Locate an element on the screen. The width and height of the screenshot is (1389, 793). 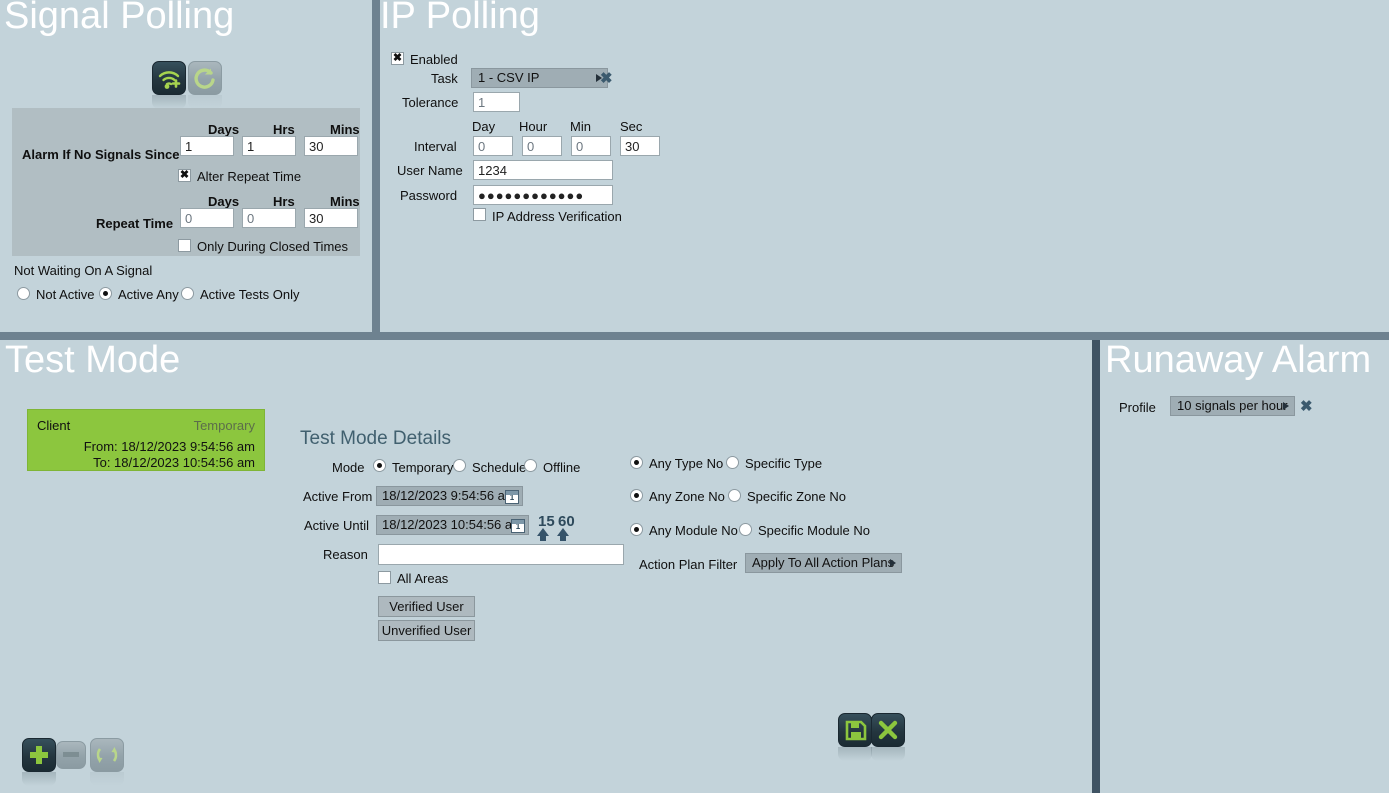
ip-enabled-checkbox: ✖ is located at coordinates (397, 58).